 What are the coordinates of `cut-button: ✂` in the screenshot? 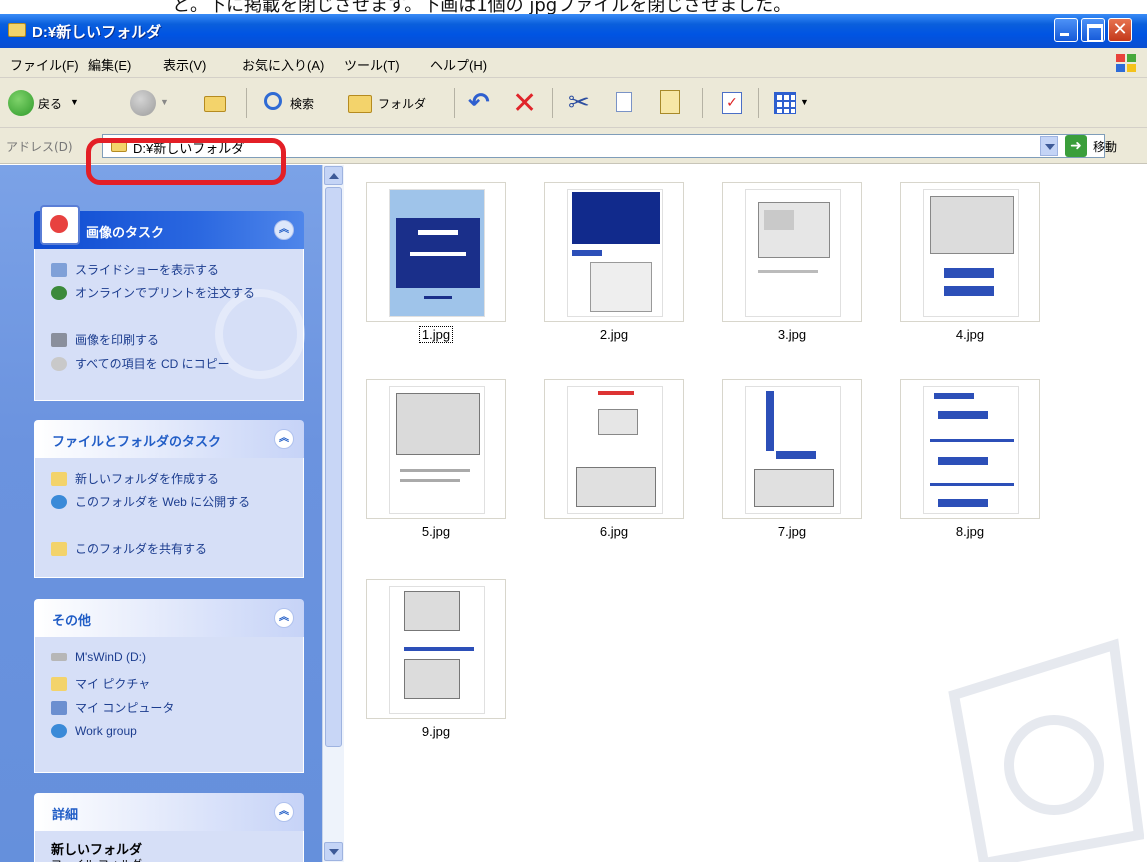 It's located at (581, 103).